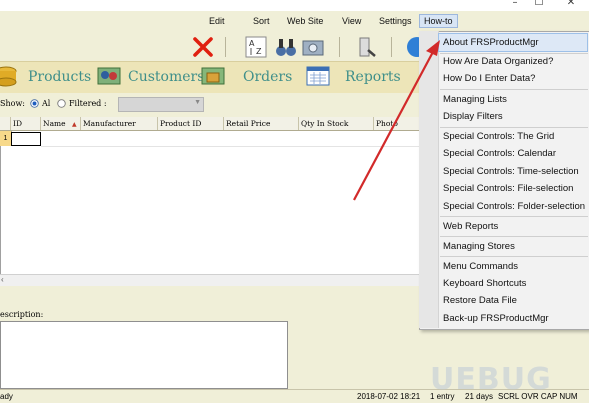 This screenshot has height=403, width=589. I want to click on status-datetime: 2018-07-02 18:21, so click(389, 396).